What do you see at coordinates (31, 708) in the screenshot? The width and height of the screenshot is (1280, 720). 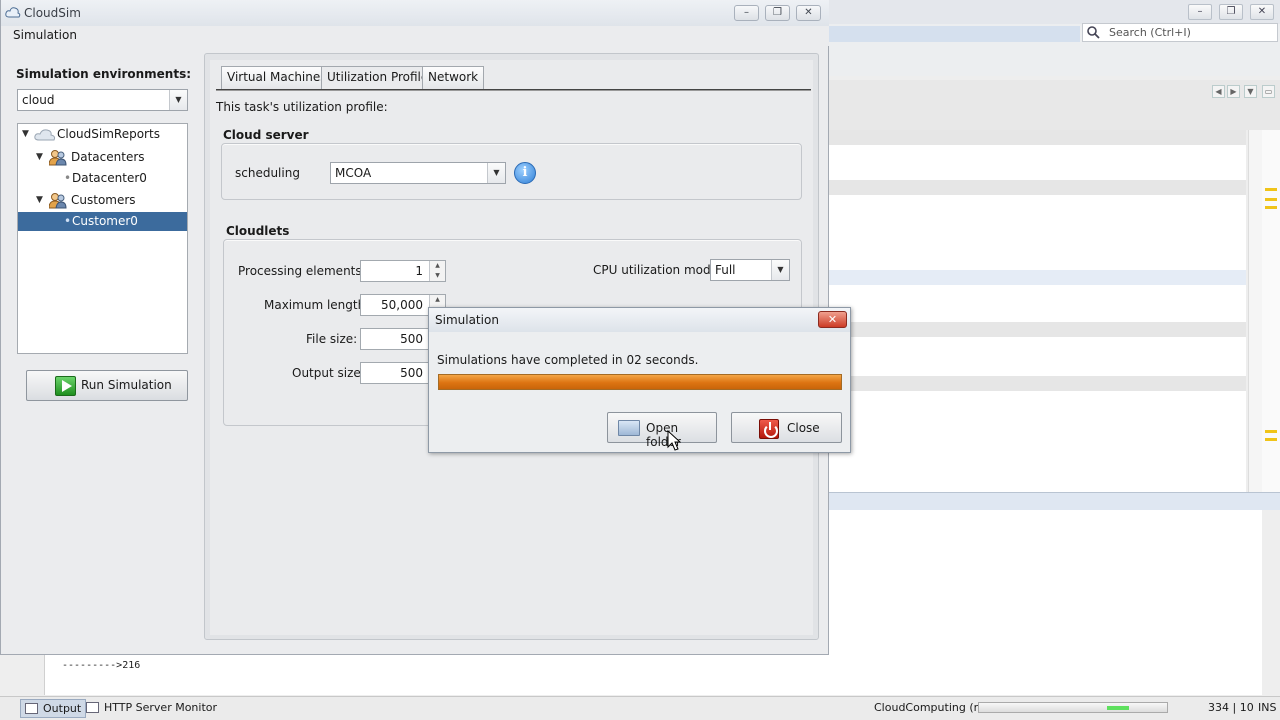 I see `output-icon` at bounding box center [31, 708].